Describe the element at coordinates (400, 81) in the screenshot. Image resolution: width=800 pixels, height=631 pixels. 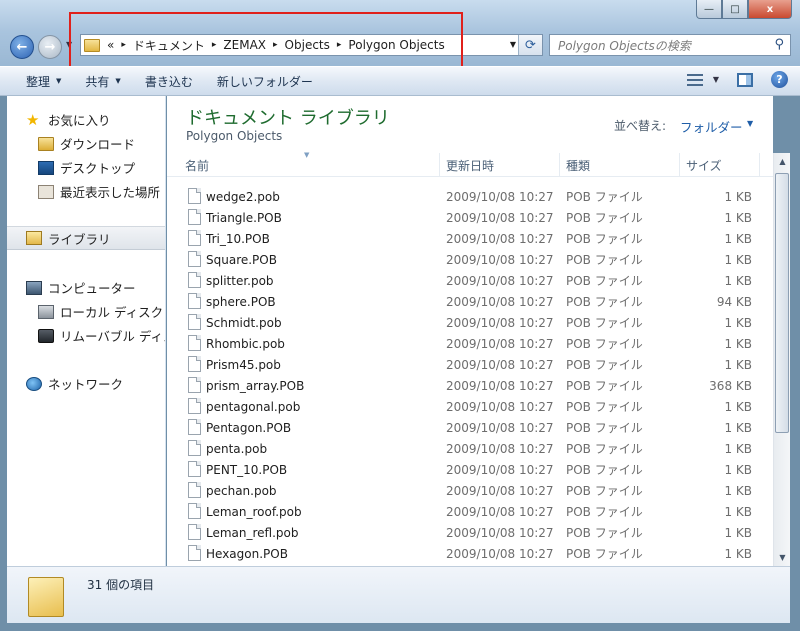
I see `command-bar: 整理 ▼ 共有 ▼ 書き込む 新しいフォルダー ▼ ?` at that location.